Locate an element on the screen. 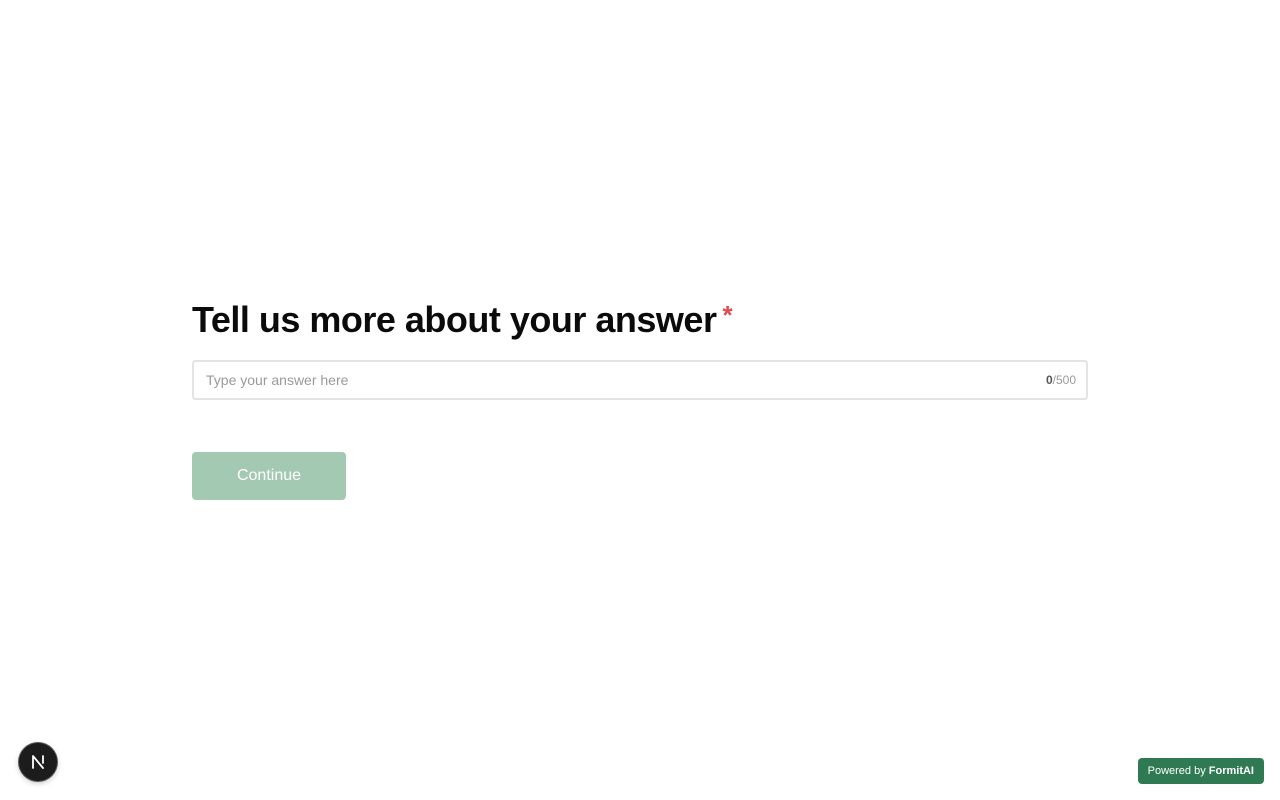 The height and width of the screenshot is (800, 1280). answer-field: 0/500 is located at coordinates (640, 380).